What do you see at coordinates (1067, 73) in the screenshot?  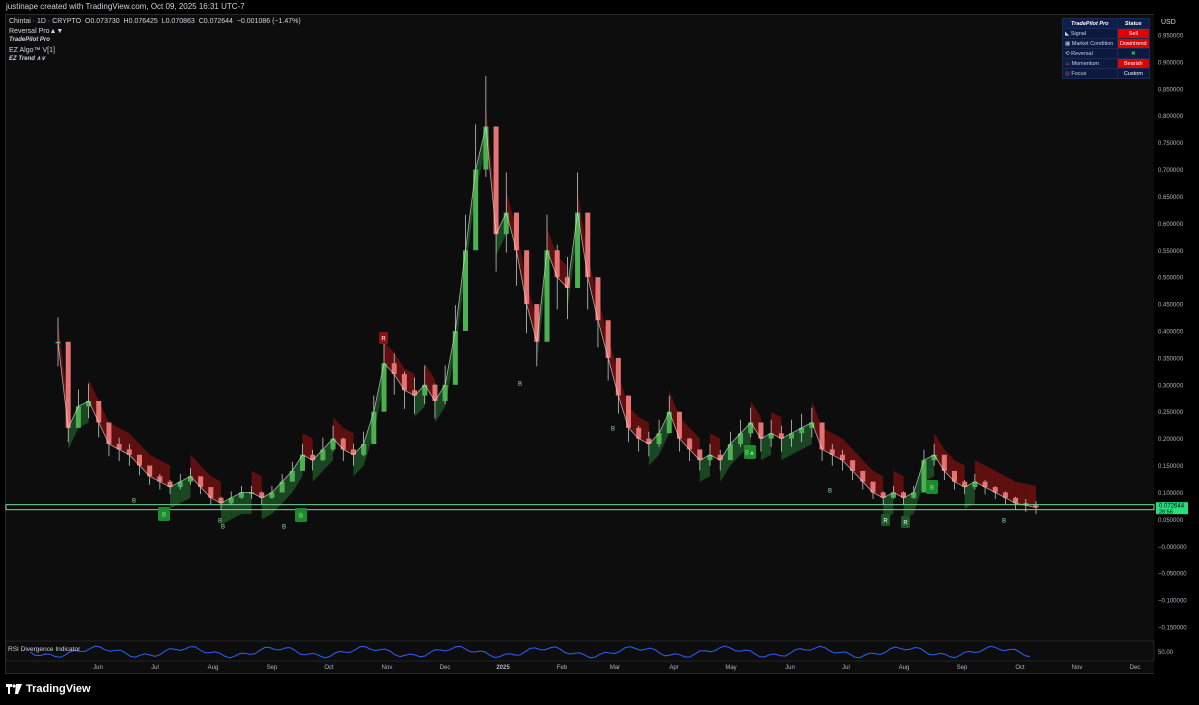 I see `target-icon: ◎` at bounding box center [1067, 73].